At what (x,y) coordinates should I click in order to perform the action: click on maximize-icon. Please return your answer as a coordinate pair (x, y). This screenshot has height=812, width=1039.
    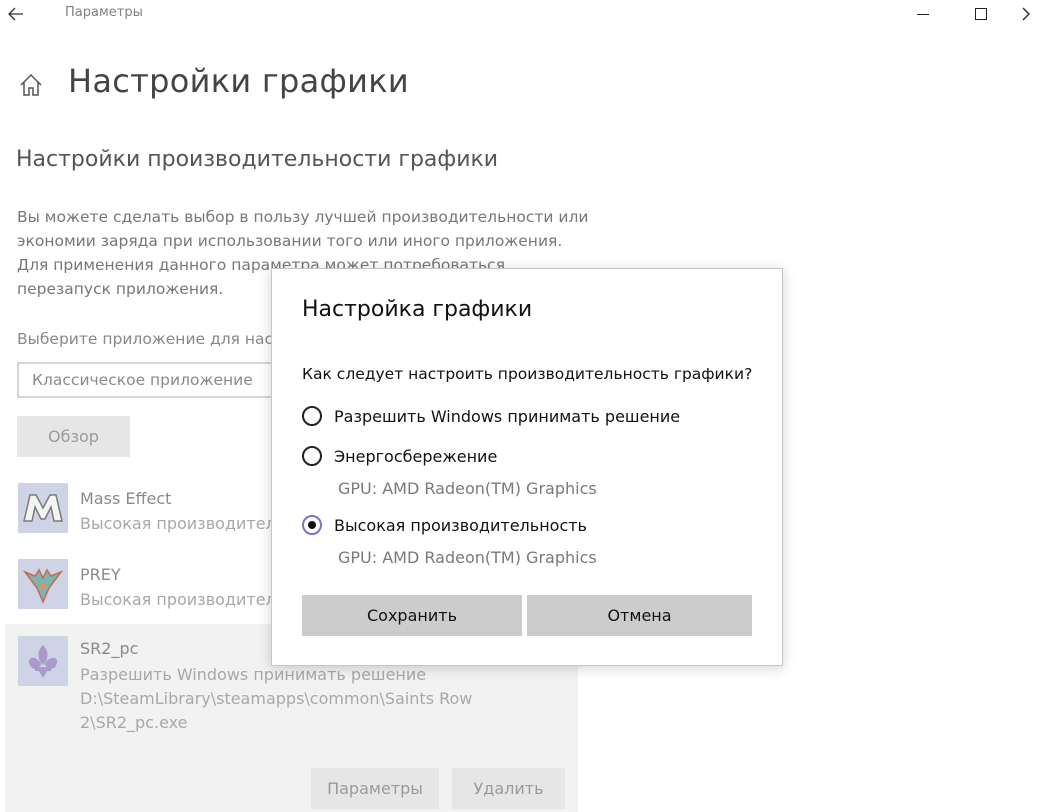
    Looking at the image, I should click on (981, 14).